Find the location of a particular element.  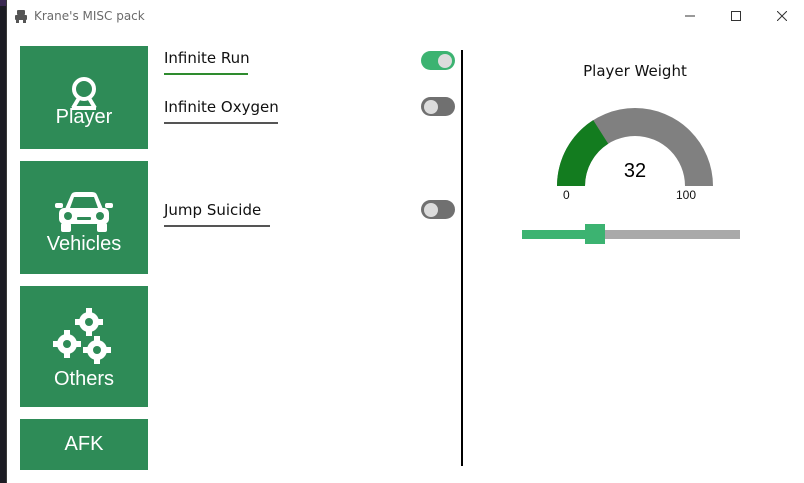

nav-label-afk: AFK is located at coordinates (84, 444).